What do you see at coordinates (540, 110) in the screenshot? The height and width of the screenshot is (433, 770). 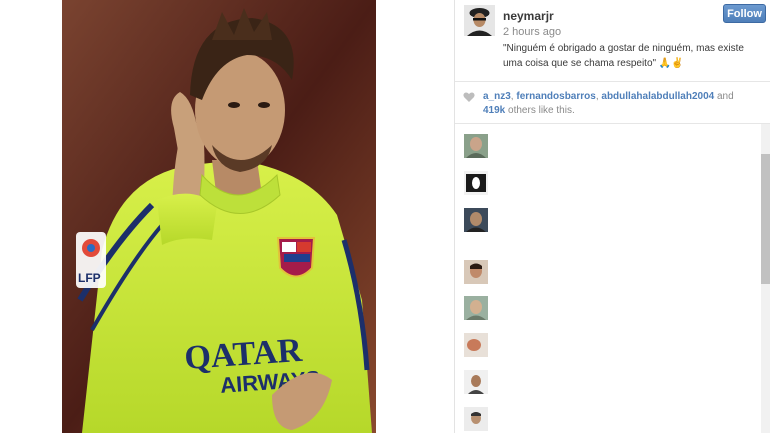 I see `likes-suffix: others like this.` at bounding box center [540, 110].